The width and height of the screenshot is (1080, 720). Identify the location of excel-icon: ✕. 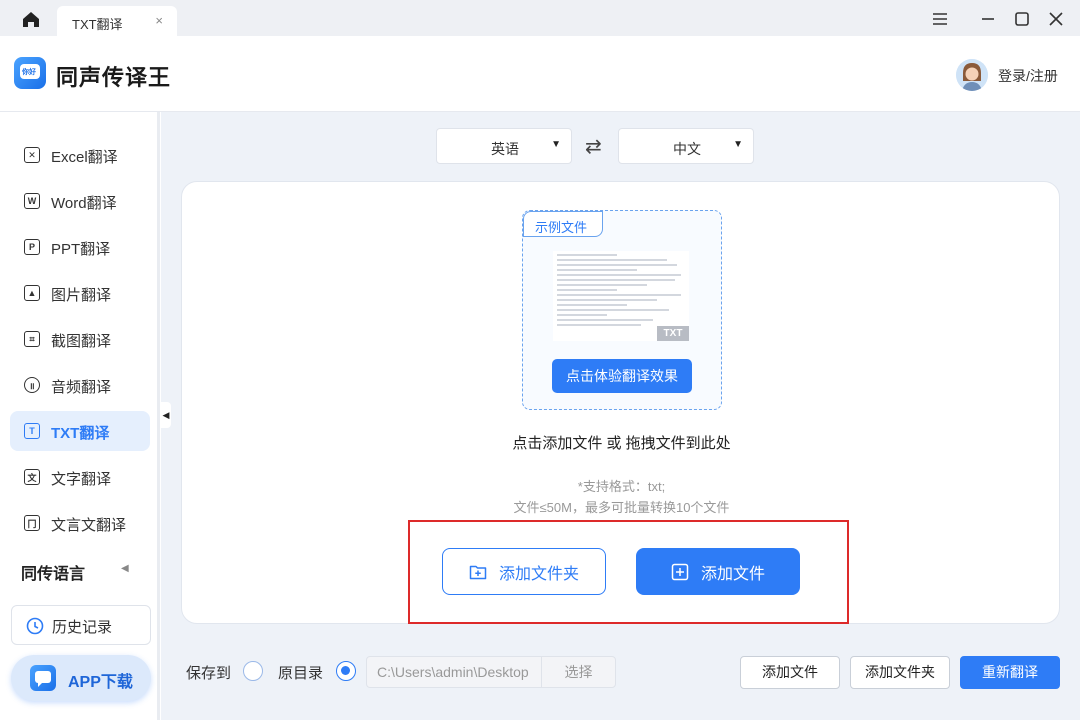
(32, 155).